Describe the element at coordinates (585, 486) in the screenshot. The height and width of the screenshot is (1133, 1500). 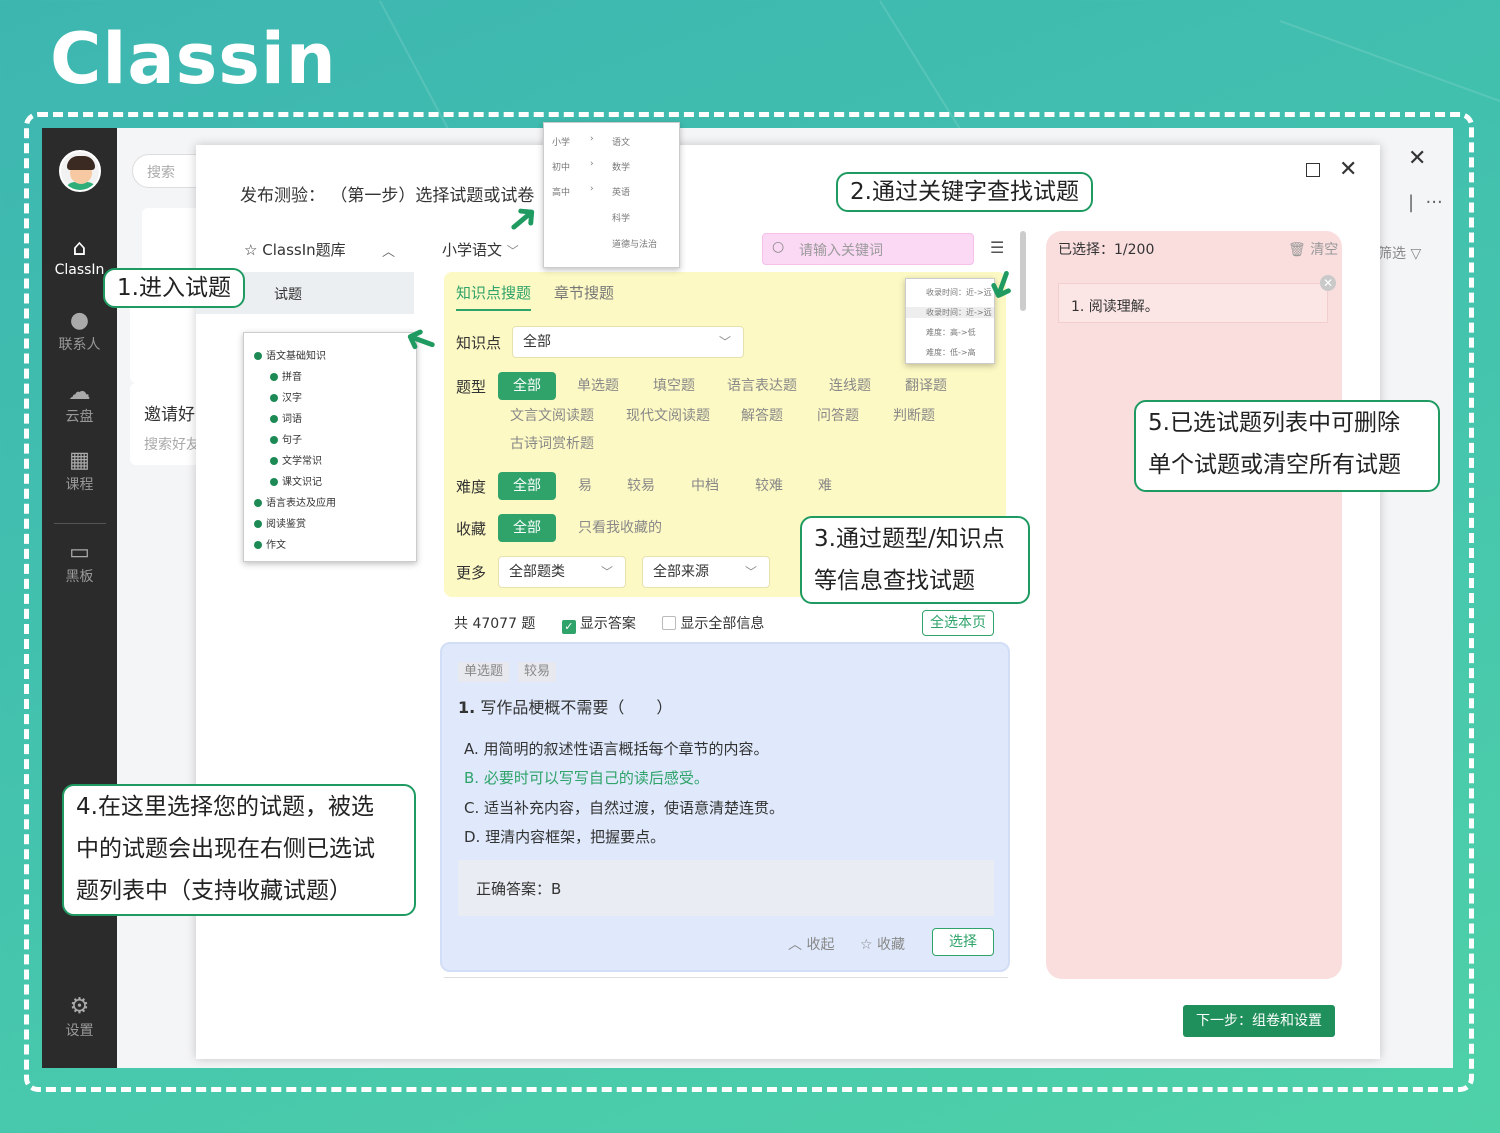
I see `difficulty-chip: 易` at that location.